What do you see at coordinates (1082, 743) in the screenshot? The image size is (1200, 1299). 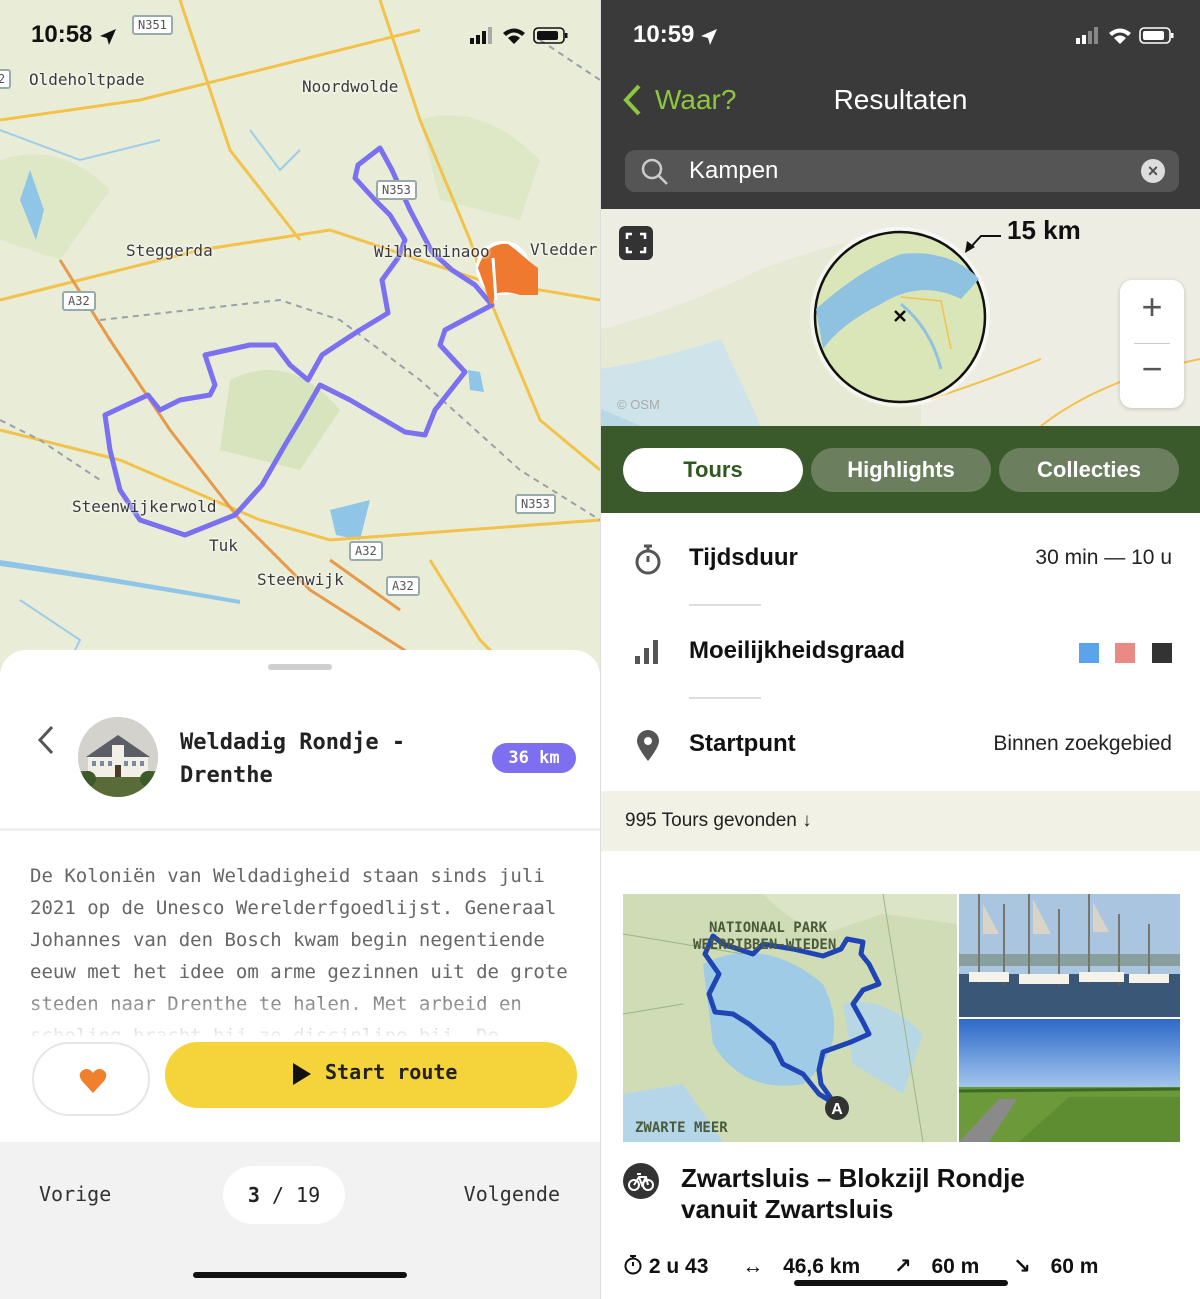 I see `filter-value: Binnen zoekgebied` at bounding box center [1082, 743].